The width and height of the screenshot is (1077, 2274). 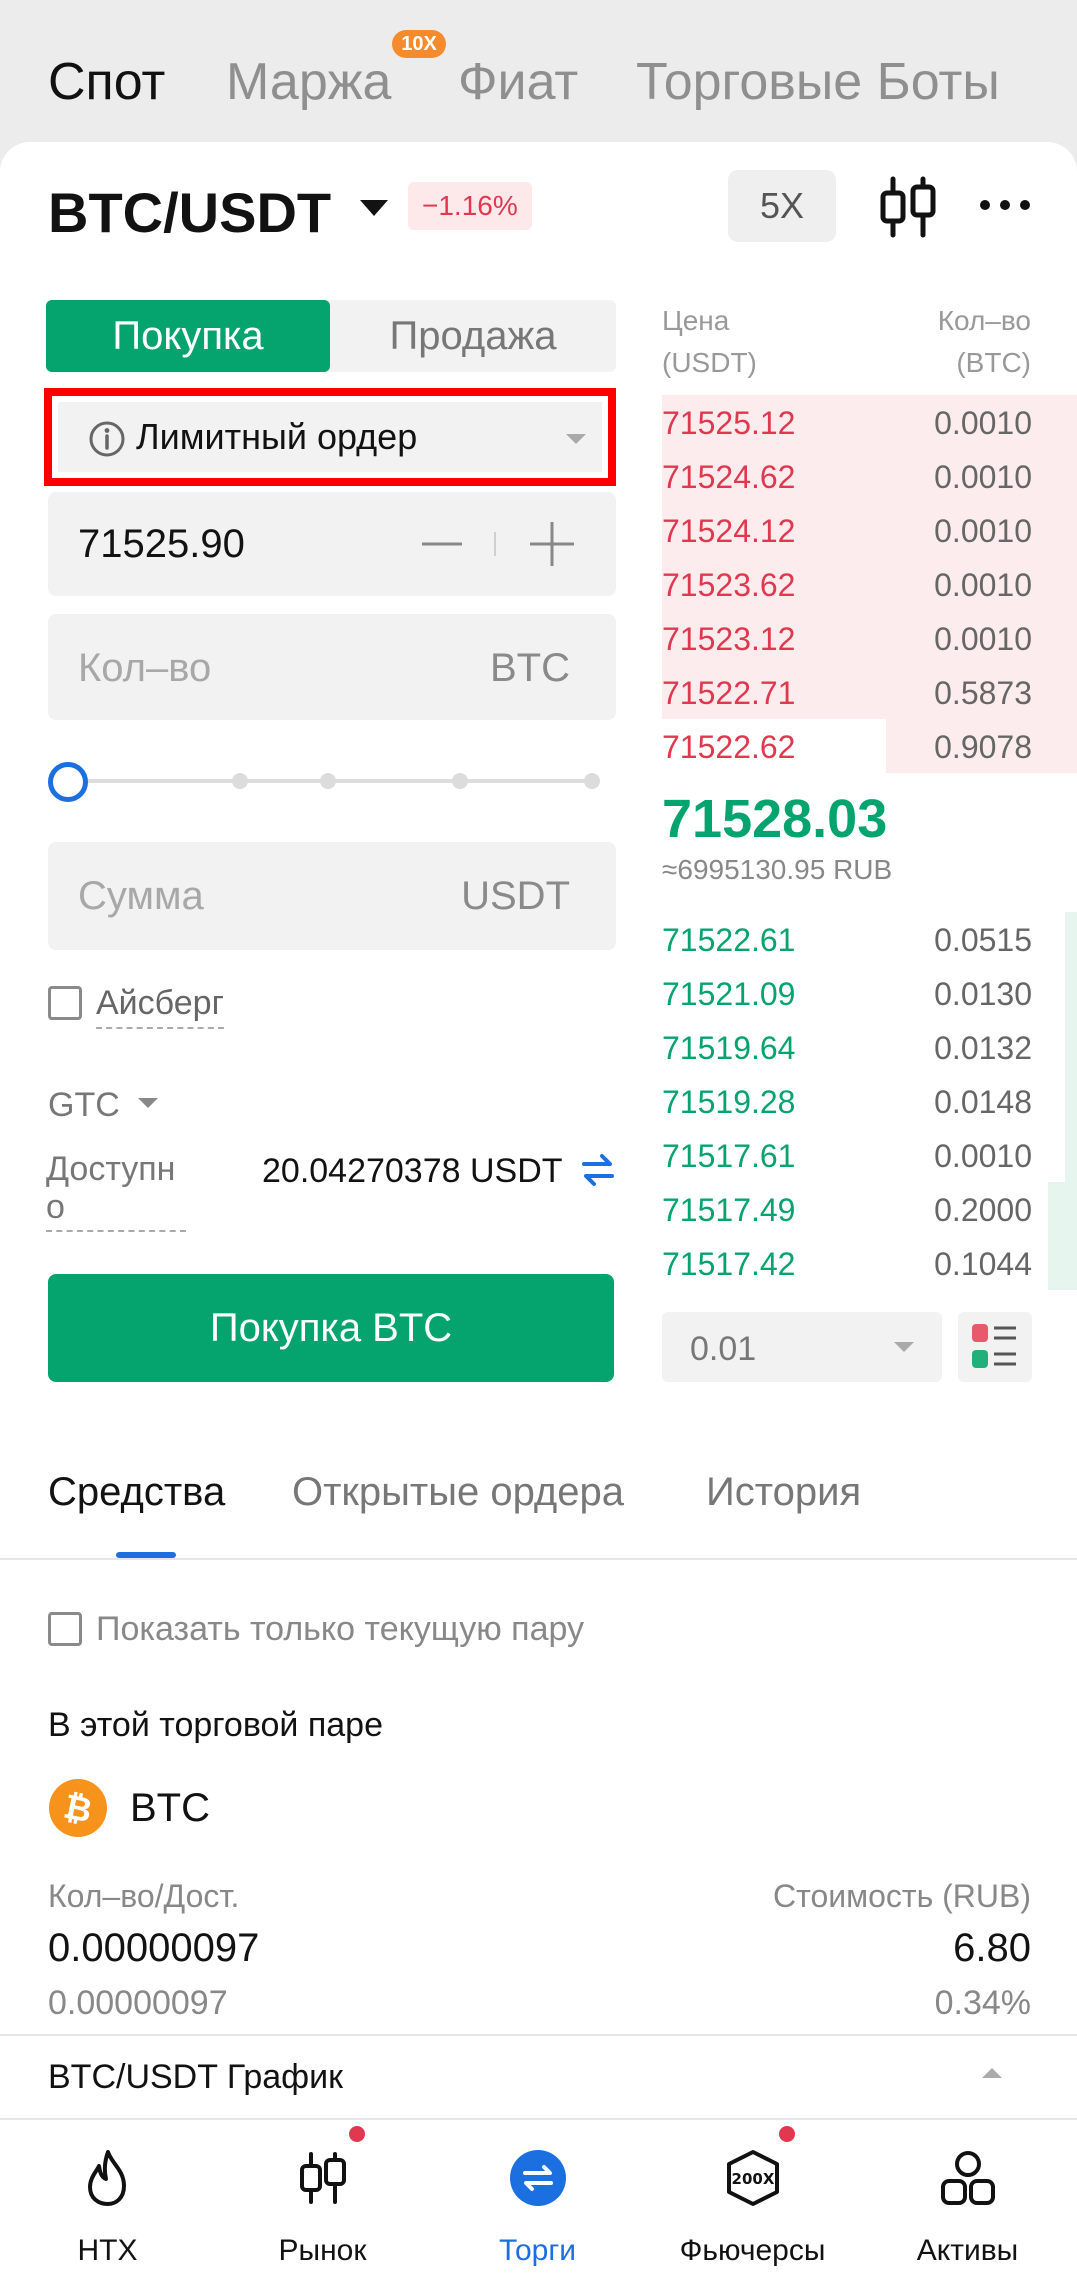 I want to click on ask-row: 71523.12 0.0010, so click(x=869, y=638).